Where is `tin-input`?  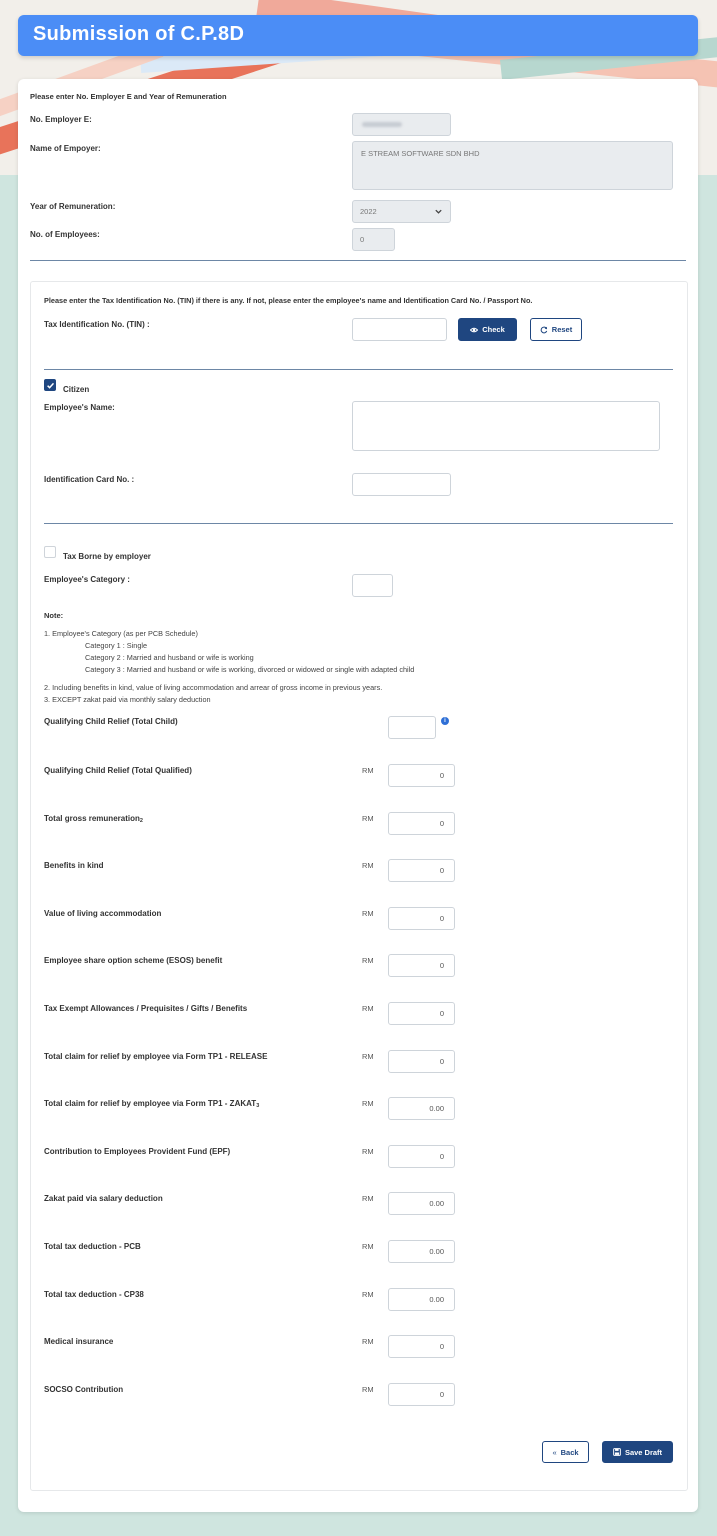
tin-input is located at coordinates (399, 329).